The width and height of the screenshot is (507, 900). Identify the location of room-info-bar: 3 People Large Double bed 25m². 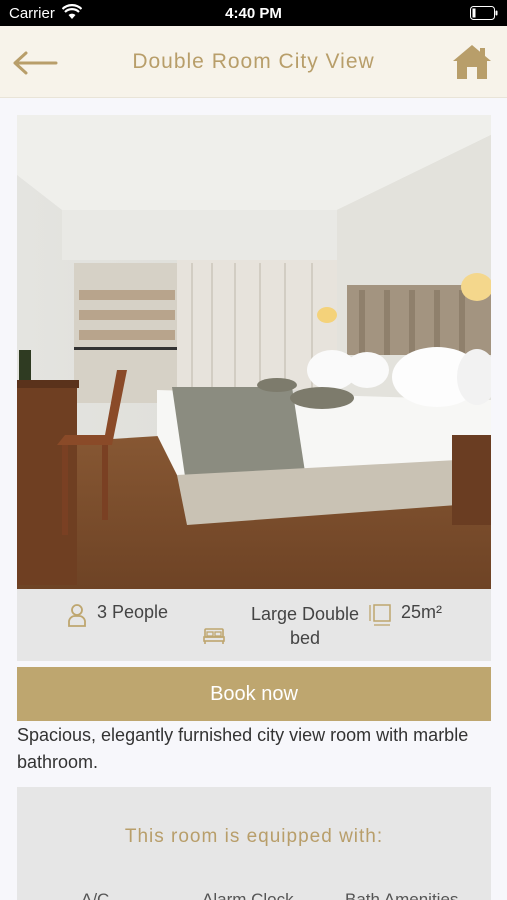
(254, 625).